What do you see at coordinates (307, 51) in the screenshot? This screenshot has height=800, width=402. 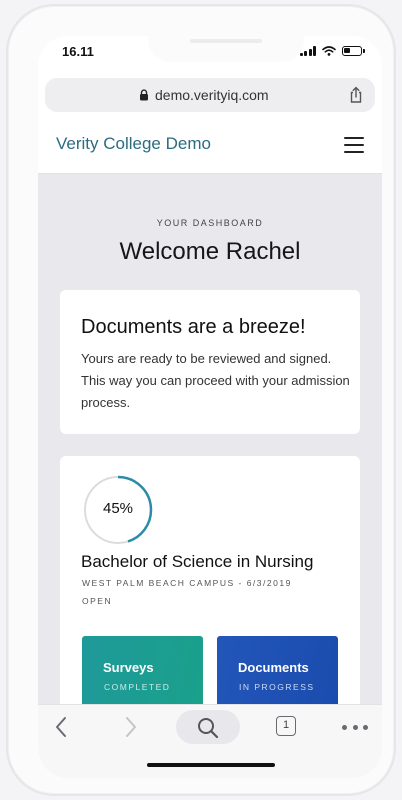 I see `signal-icon` at bounding box center [307, 51].